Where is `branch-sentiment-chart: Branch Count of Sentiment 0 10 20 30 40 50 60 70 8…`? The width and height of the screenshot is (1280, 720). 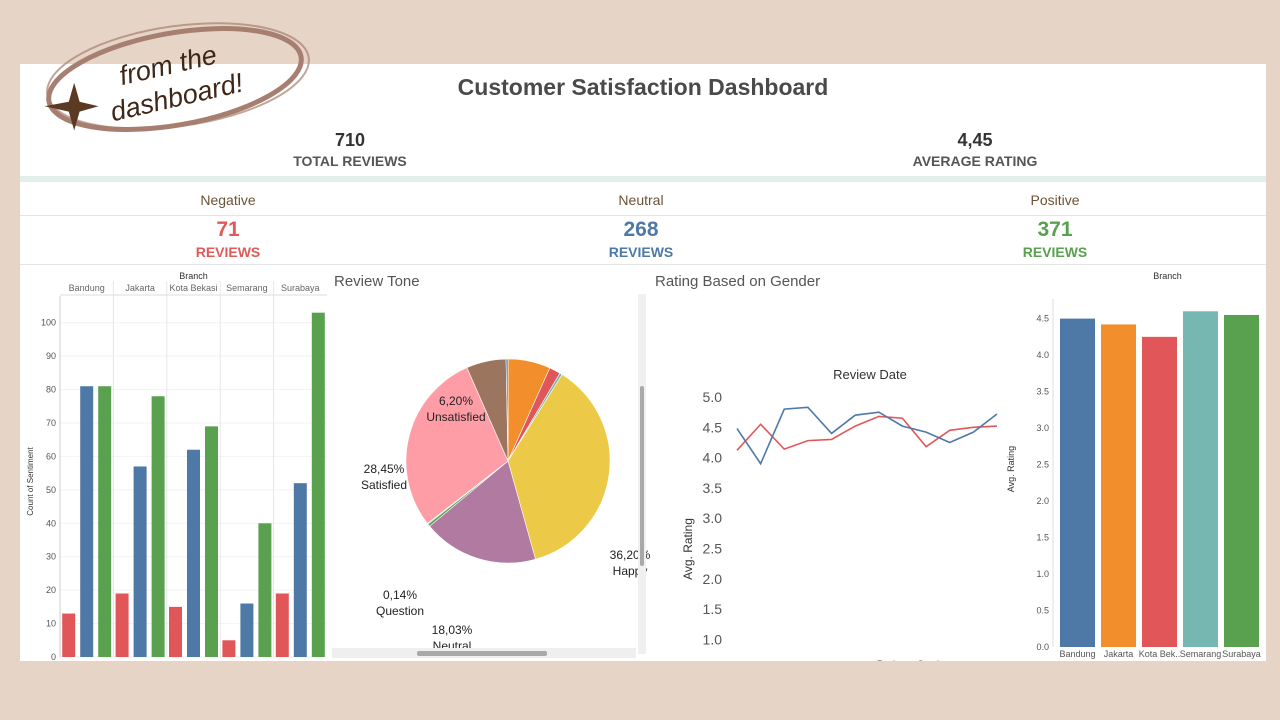
branch-sentiment-chart: Branch Count of Sentiment 0 10 20 30 40 50 60 70 8… is located at coordinates (176, 466).